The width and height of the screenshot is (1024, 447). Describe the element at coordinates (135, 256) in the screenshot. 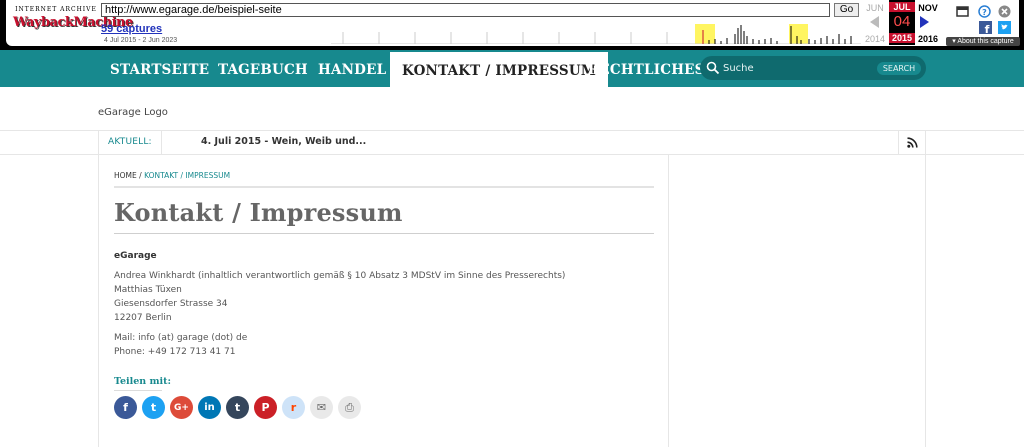

I see `company-name: eGarage` at that location.